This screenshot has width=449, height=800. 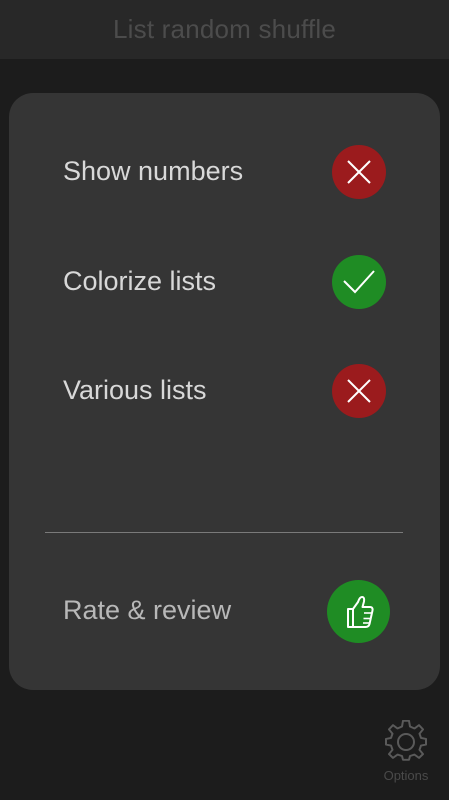 I want to click on thumbs-up-icon, so click(x=360, y=611).